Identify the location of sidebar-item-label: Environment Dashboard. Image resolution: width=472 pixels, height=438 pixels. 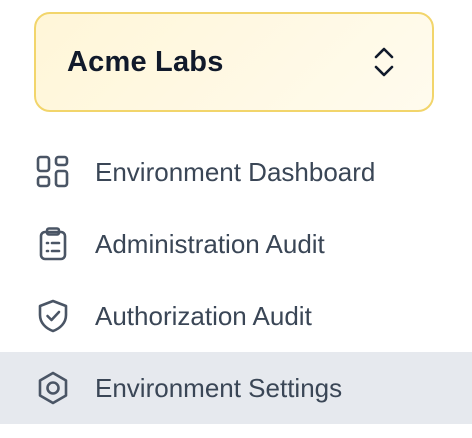
(235, 171).